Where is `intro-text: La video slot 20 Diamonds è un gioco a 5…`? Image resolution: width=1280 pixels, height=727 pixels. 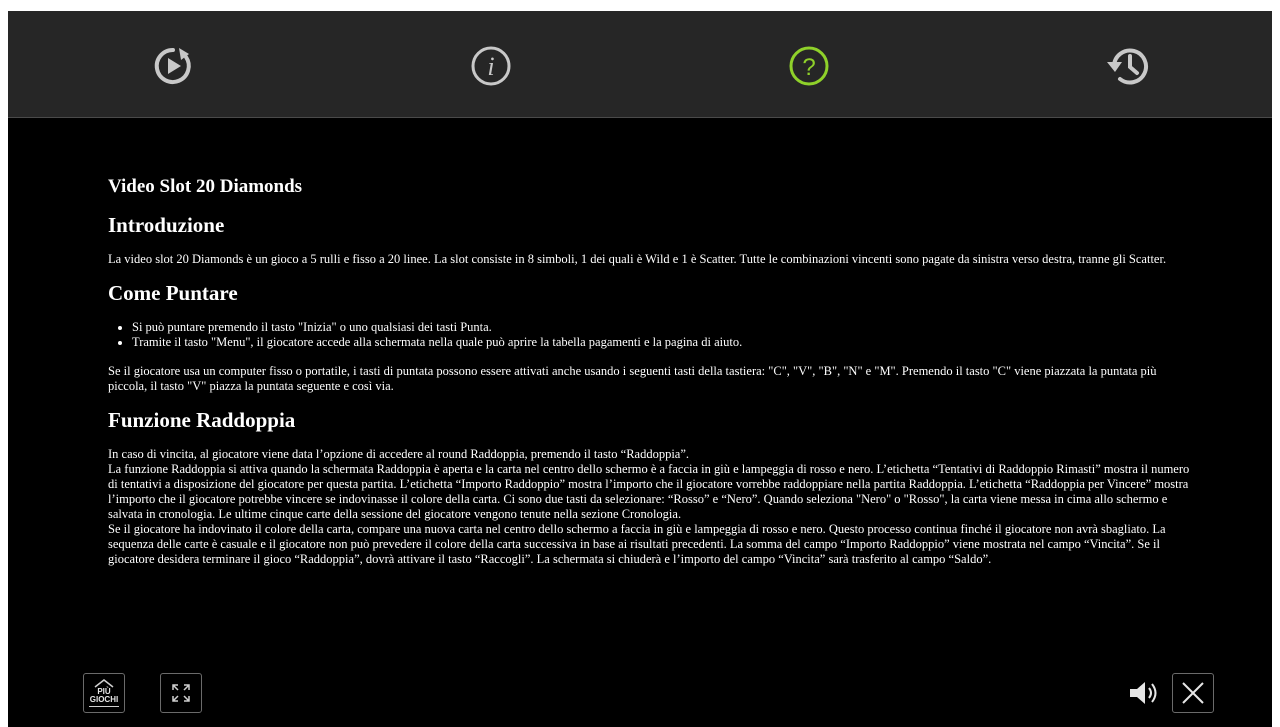
intro-text: La video slot 20 Diamonds è un gioco a 5… is located at coordinates (637, 259).